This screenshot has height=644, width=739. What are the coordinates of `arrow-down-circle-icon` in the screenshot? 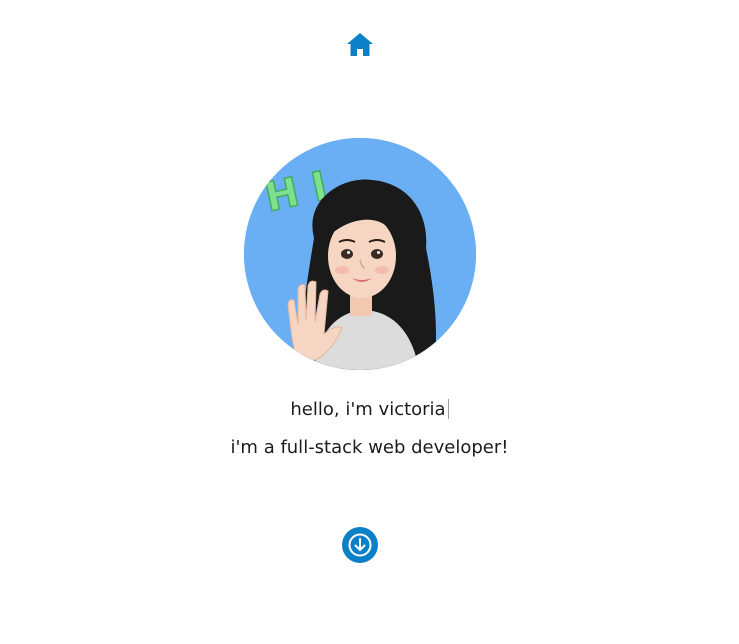 It's located at (360, 545).